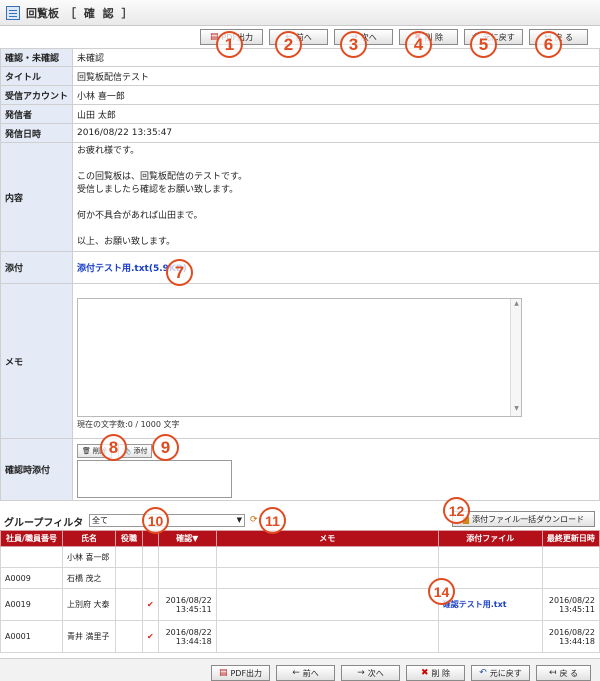 The image size is (600, 681). Describe the element at coordinates (94, 450) in the screenshot. I see `attach-delete-button: 🗑 削除` at that location.